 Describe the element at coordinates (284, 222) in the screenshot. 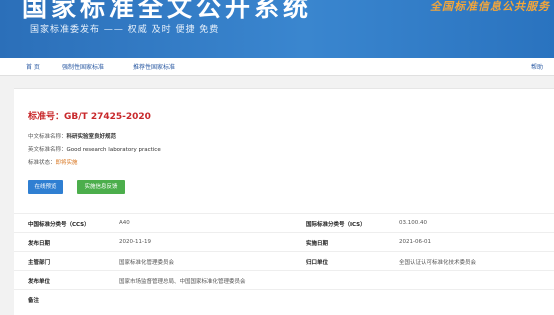

I see `table-row: 中国标准分类号（CCS） A40 国际标准分类号（ICS） 03.100.40` at that location.